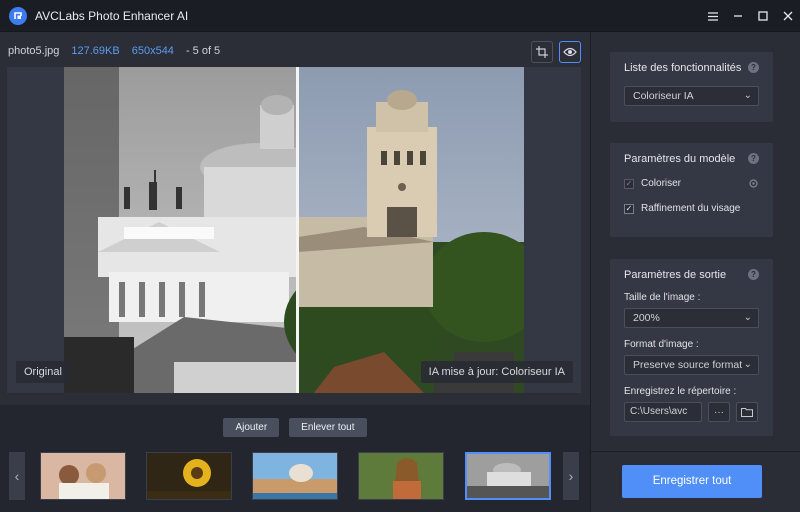 The height and width of the screenshot is (512, 800). I want to click on open-folder-button, so click(747, 412).